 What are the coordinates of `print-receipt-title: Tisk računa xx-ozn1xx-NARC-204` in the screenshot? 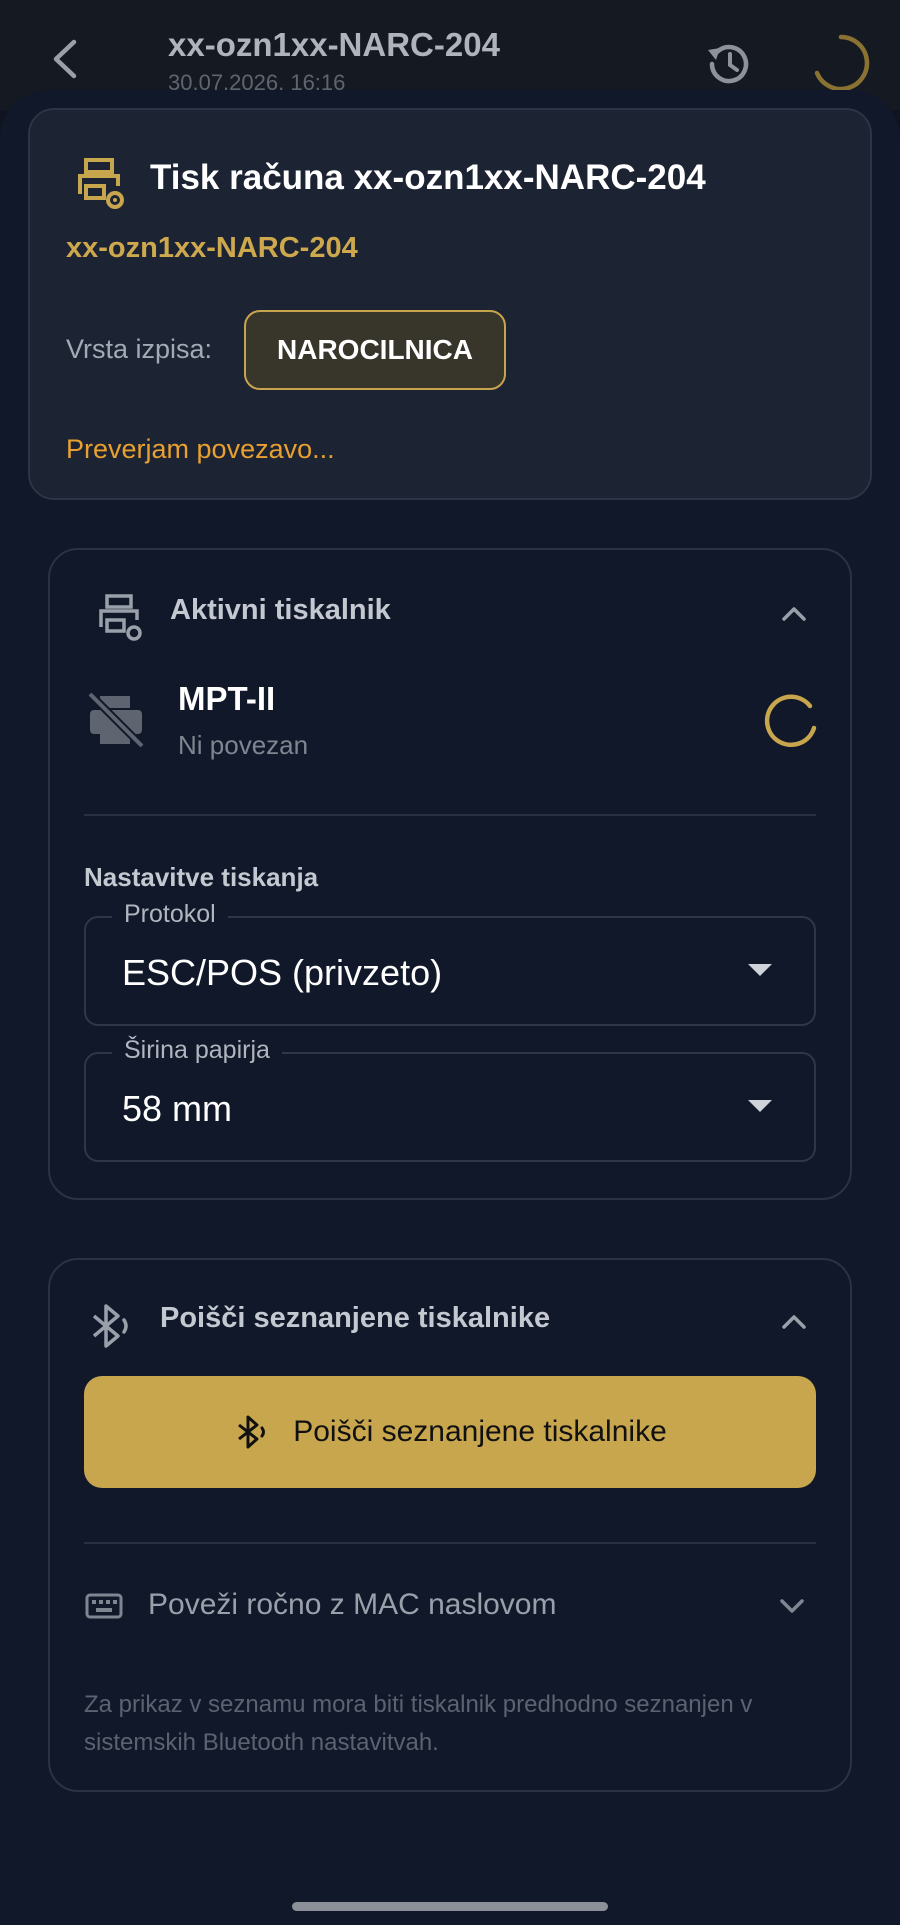 It's located at (428, 177).